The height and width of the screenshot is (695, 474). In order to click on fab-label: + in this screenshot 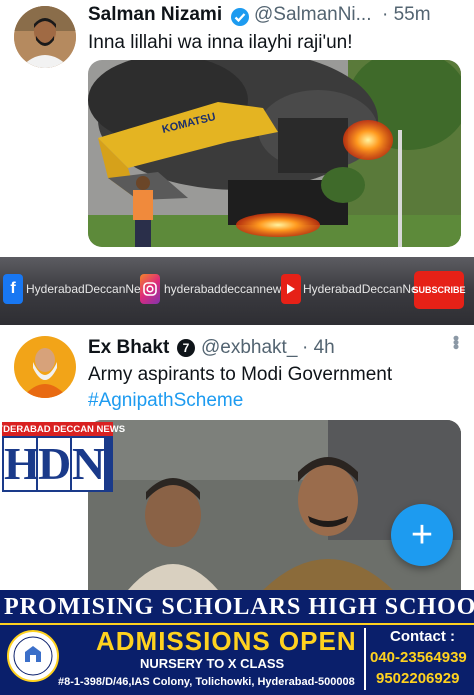, I will do `click(422, 534)`.